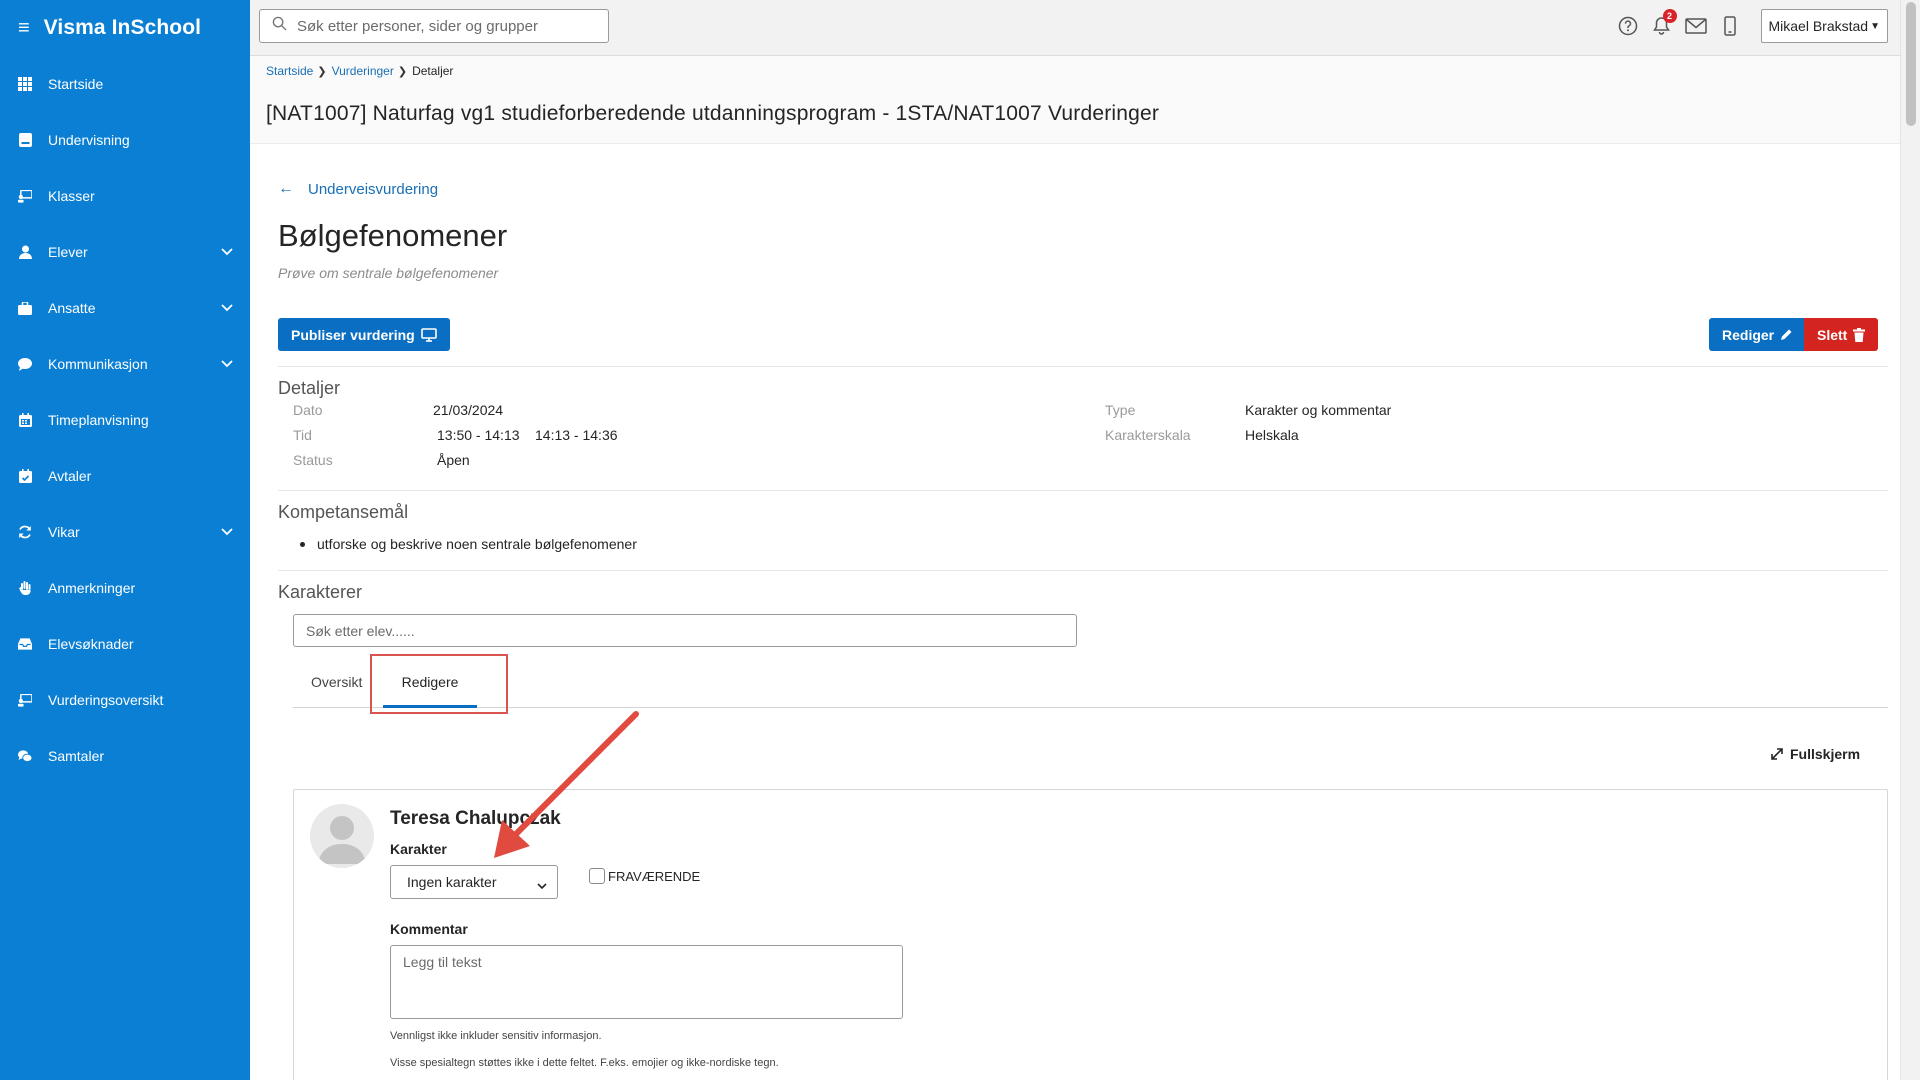 The image size is (1920, 1080). What do you see at coordinates (70, 476) in the screenshot?
I see `sidebar-item-label: Avtaler` at bounding box center [70, 476].